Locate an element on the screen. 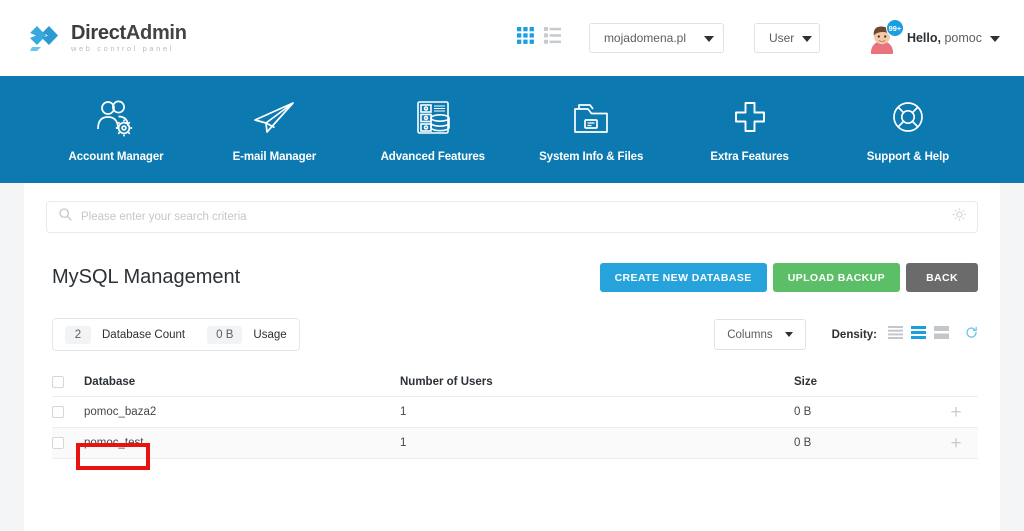  usage-value: 0 B is located at coordinates (225, 334).